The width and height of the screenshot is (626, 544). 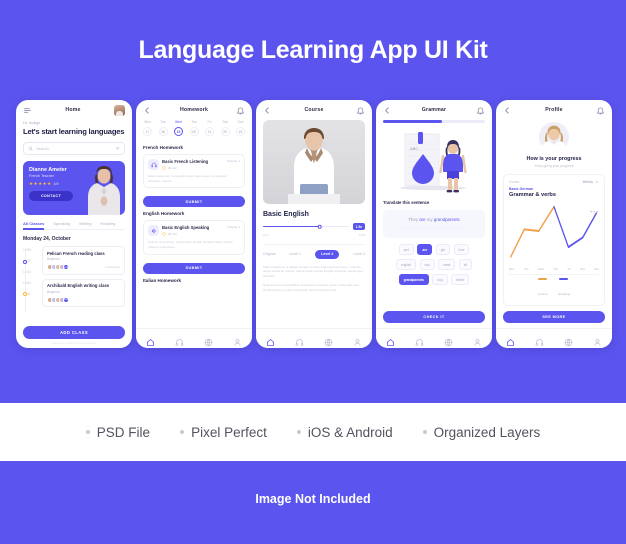 What do you see at coordinates (327, 254) in the screenshot?
I see `level-2: Level 2` at bounding box center [327, 254].